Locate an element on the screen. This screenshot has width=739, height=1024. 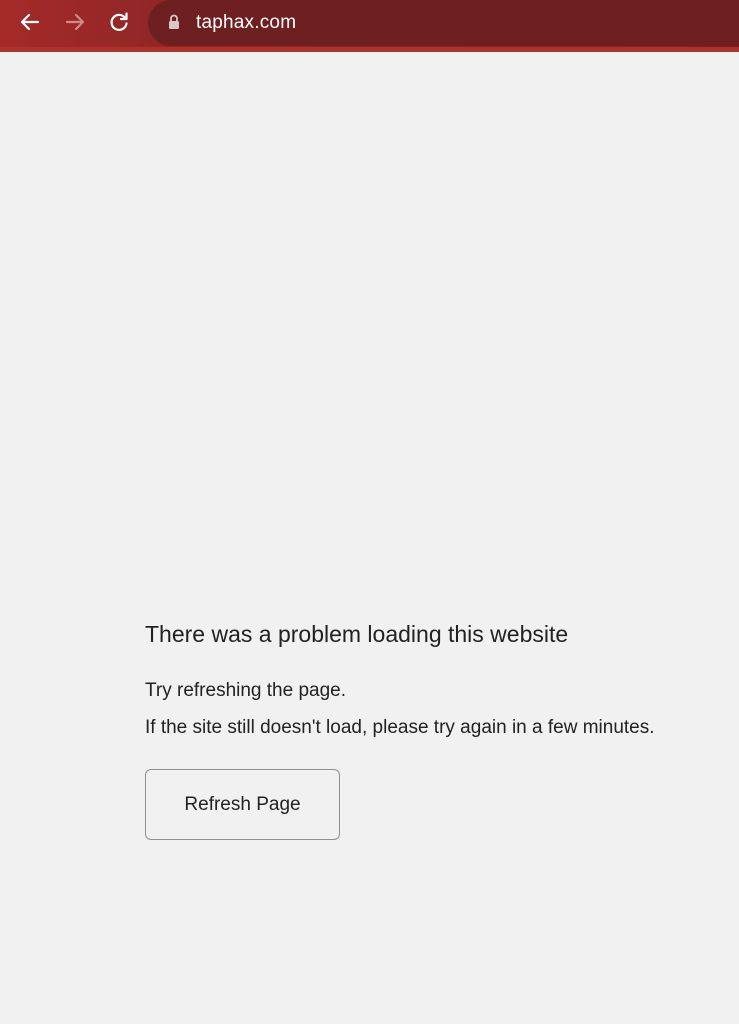
url-text: taphax.com is located at coordinates (246, 23).